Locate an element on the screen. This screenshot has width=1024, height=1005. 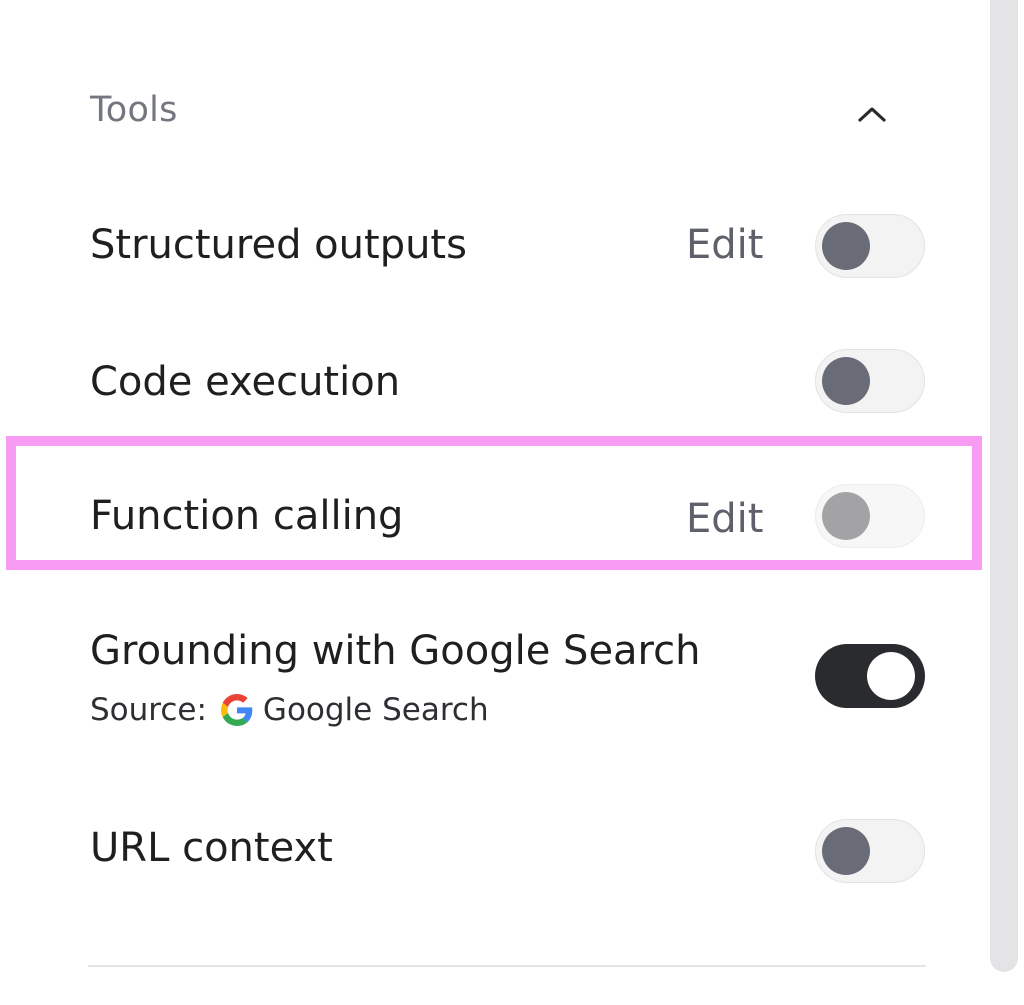
tool-label-grounding: Grounding with Google Search is located at coordinates (395, 651).